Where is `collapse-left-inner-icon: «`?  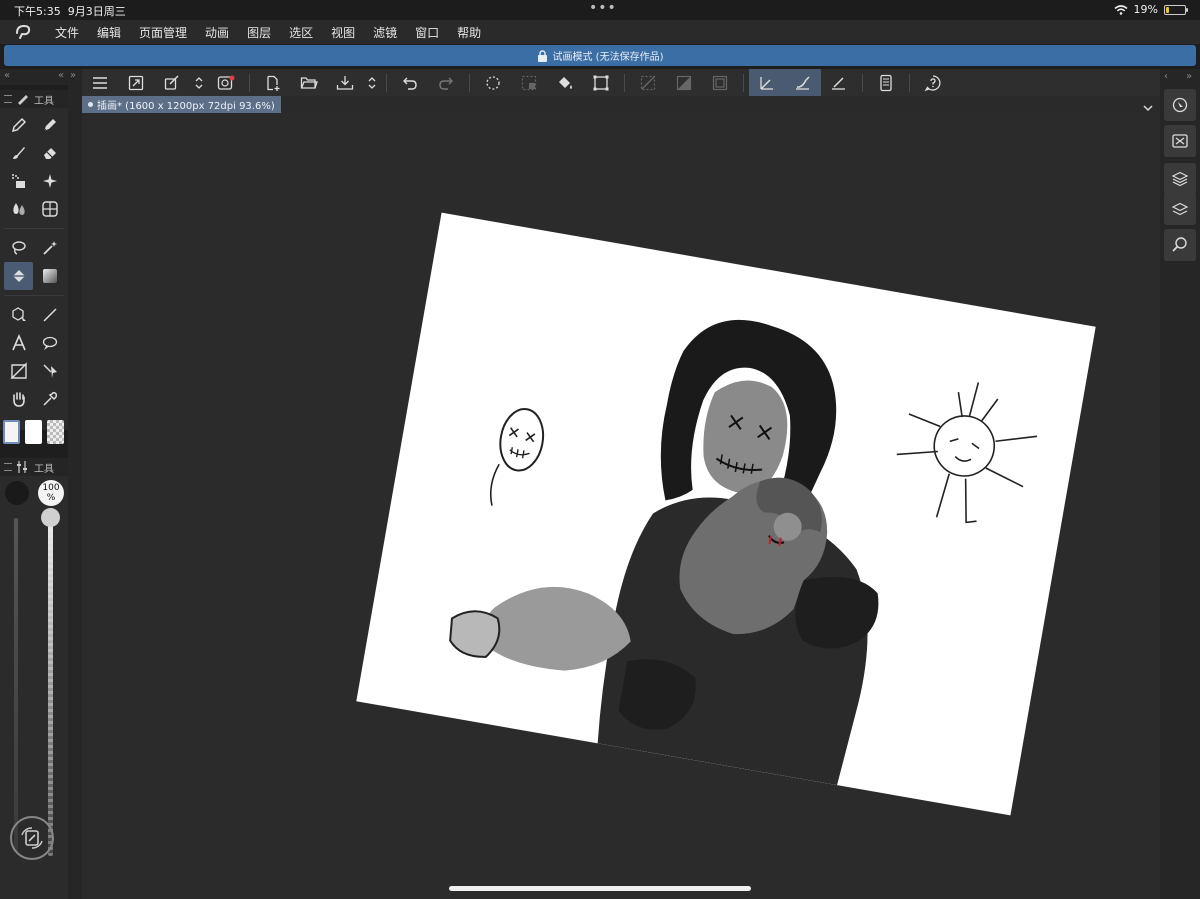
collapse-left-inner-icon: « is located at coordinates (61, 75).